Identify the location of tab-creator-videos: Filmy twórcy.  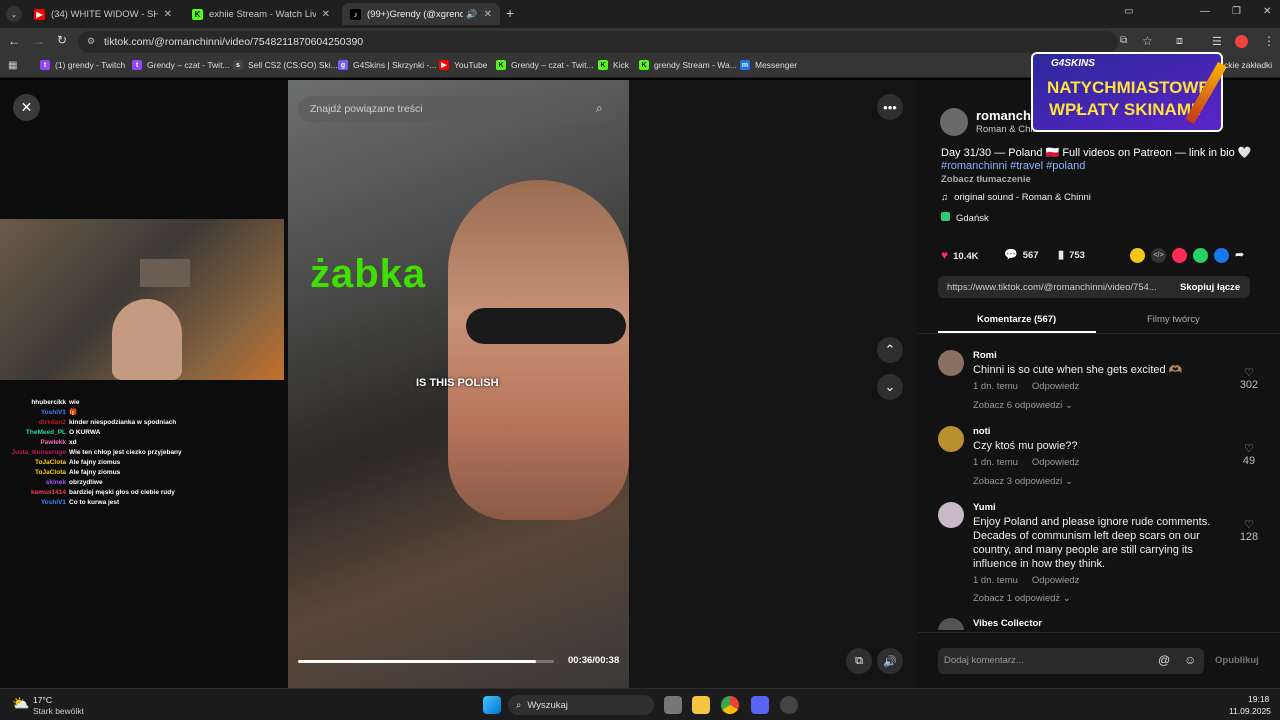
(1173, 319).